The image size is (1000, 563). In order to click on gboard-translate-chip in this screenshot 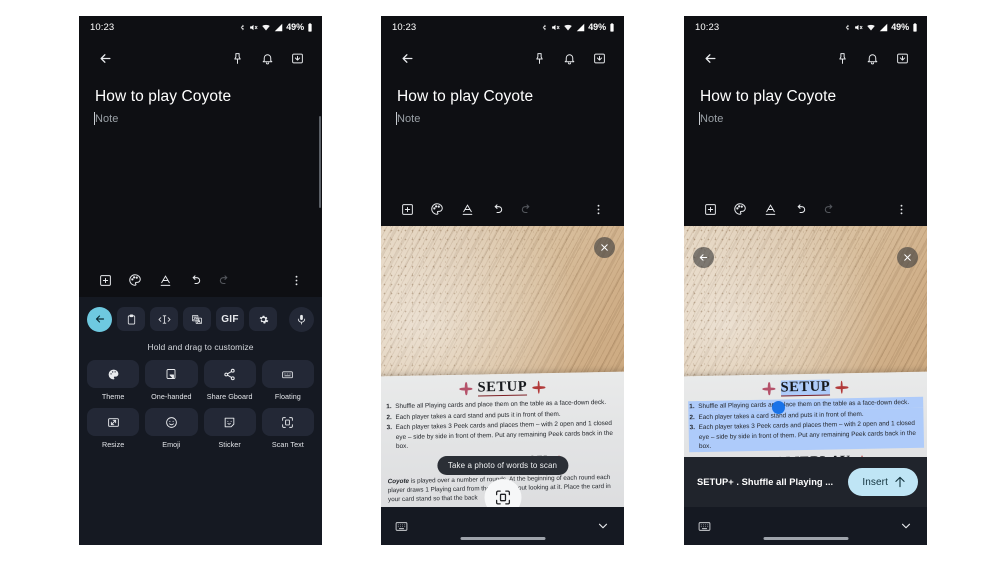, I will do `click(197, 319)`.